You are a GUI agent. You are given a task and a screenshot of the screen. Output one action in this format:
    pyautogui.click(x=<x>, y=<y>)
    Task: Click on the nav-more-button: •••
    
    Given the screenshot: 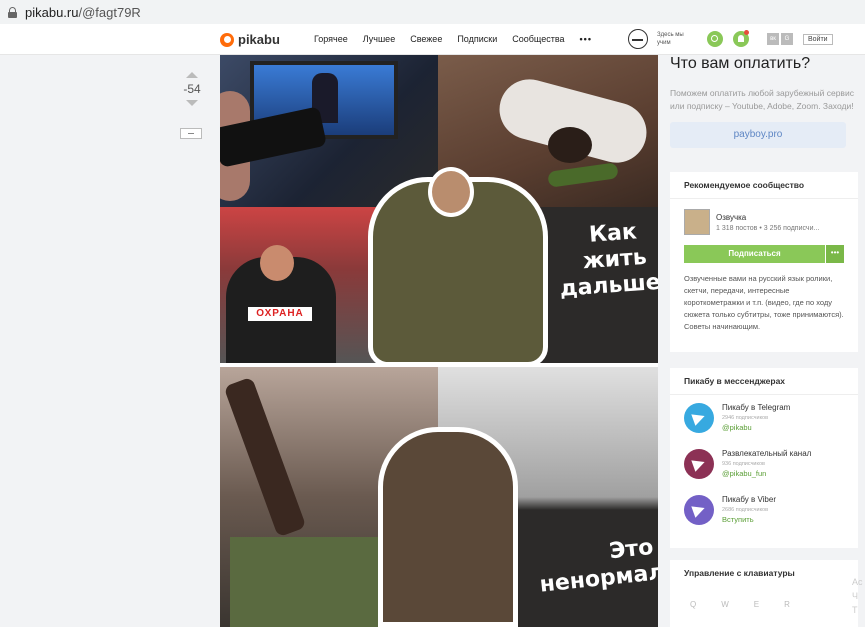 What is the action you would take?
    pyautogui.click(x=586, y=39)
    